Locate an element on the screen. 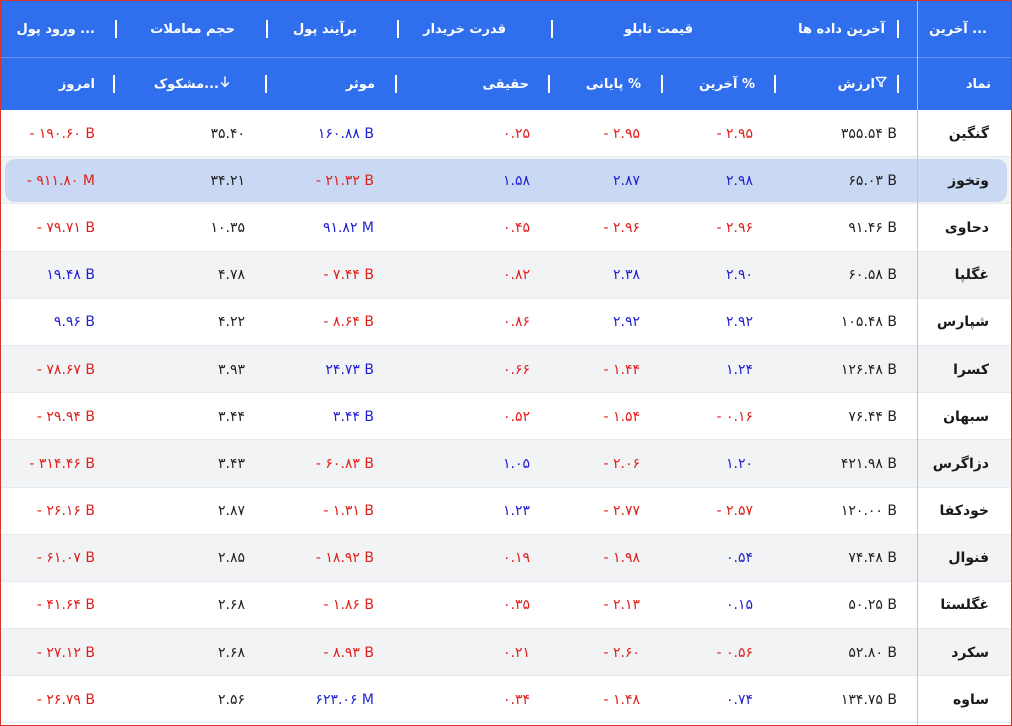 The height and width of the screenshot is (726, 1012). header-last-pct: آخرین % is located at coordinates (727, 84).